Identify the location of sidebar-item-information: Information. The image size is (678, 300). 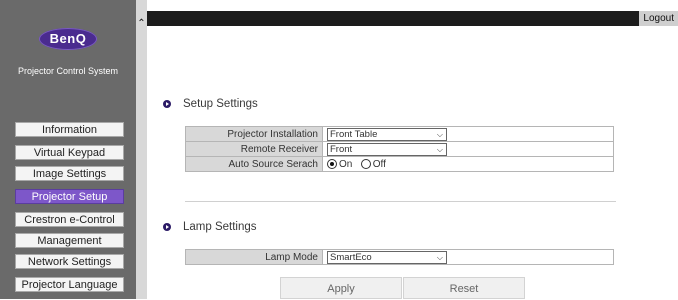
(69, 129).